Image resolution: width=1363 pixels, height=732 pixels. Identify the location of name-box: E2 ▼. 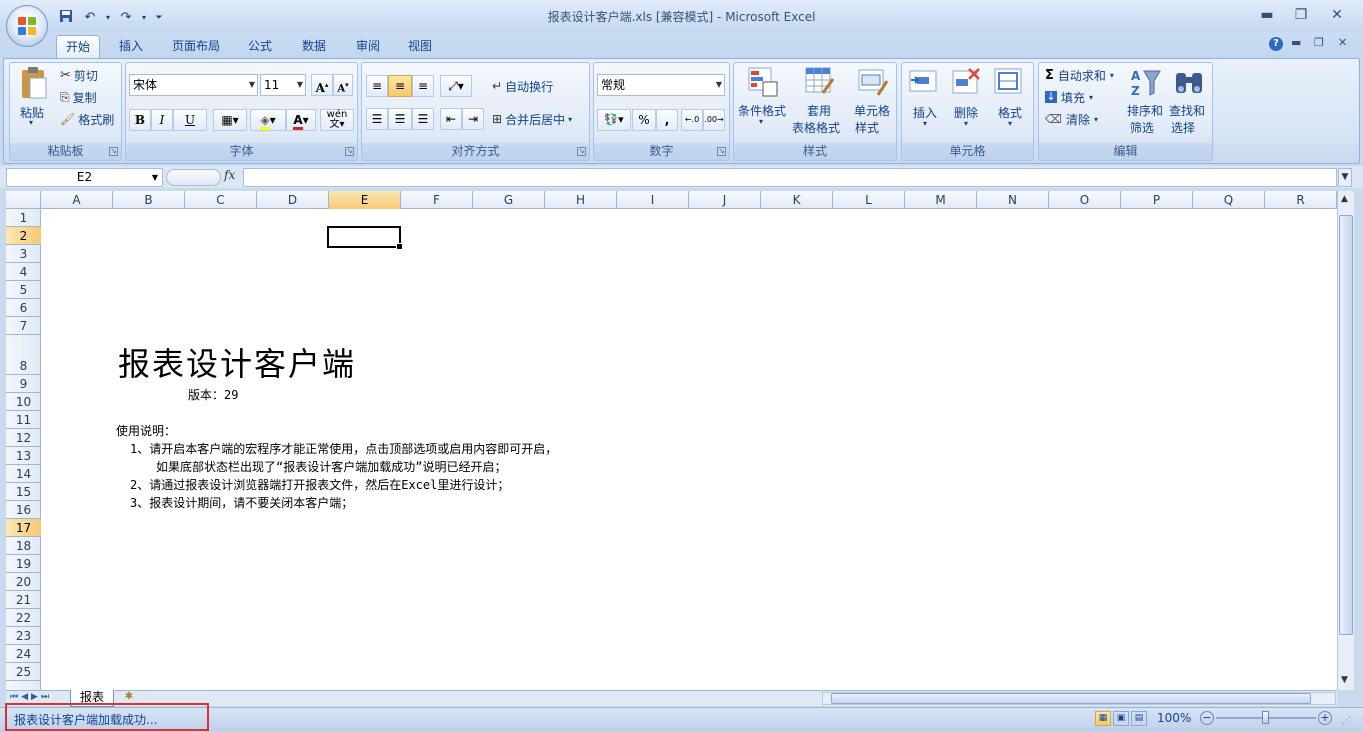
(84, 177).